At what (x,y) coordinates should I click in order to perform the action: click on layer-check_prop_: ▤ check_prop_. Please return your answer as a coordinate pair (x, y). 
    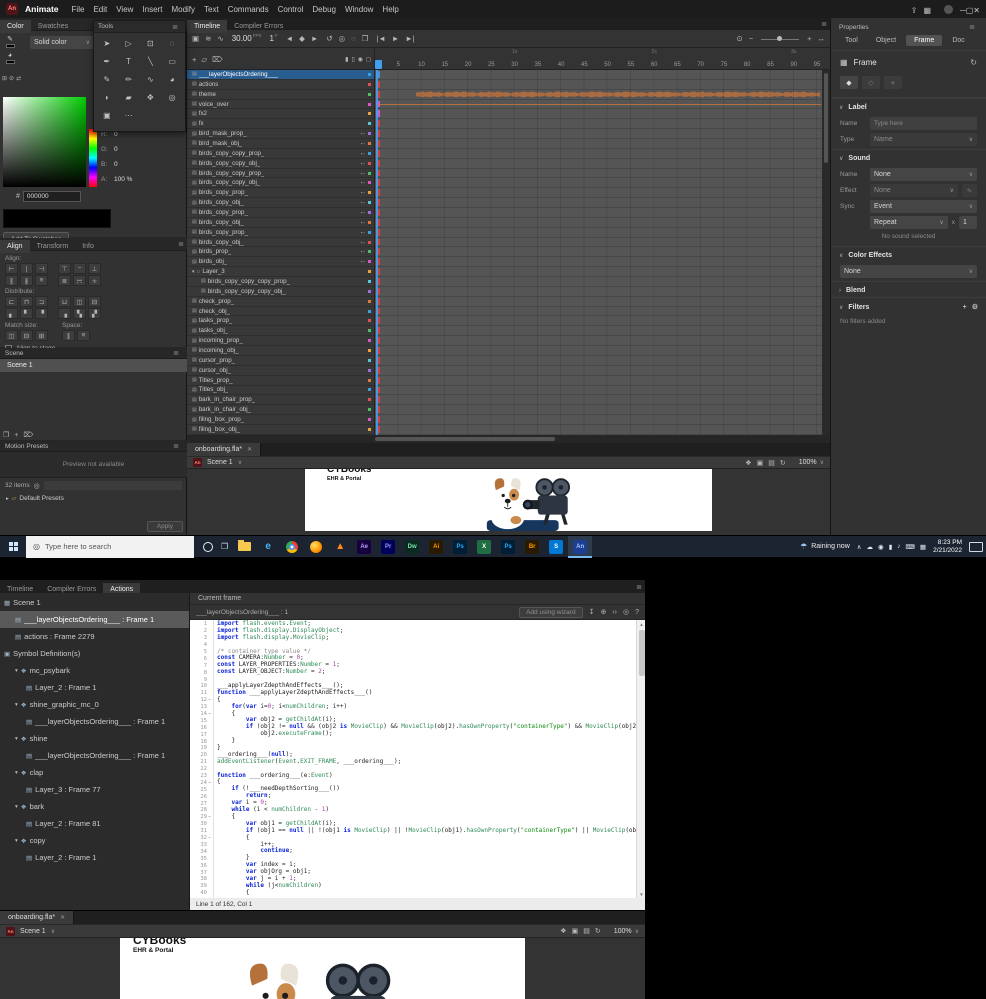
    Looking at the image, I should click on (281, 301).